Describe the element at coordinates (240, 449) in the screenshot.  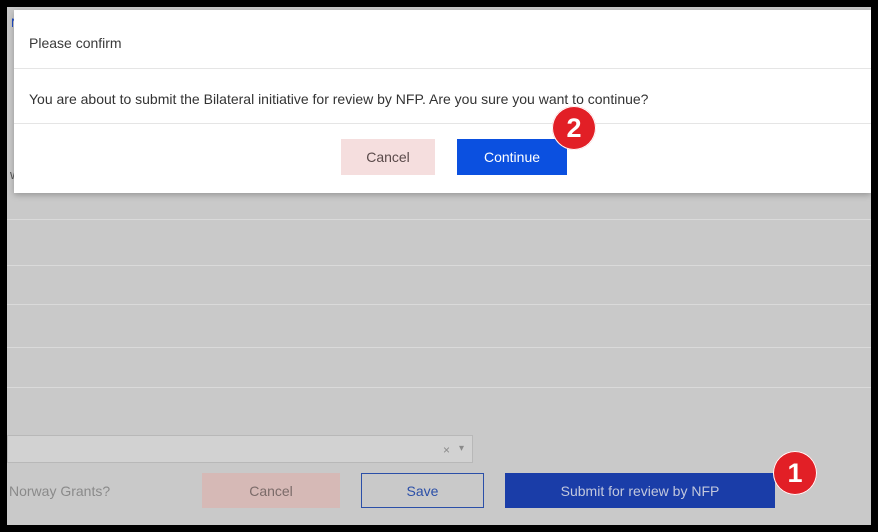
I see `select-field: × ▾` at that location.